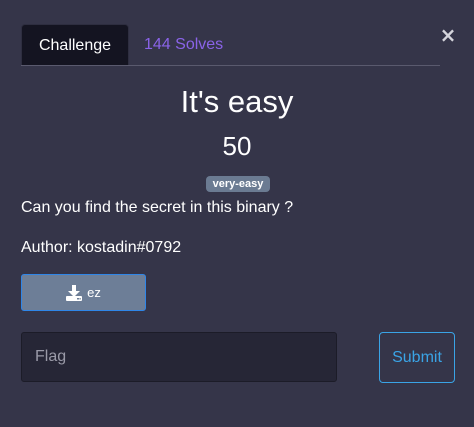 This screenshot has width=474, height=427. What do you see at coordinates (101, 247) in the screenshot?
I see `challenge-author: Author: kostadin#0792` at bounding box center [101, 247].